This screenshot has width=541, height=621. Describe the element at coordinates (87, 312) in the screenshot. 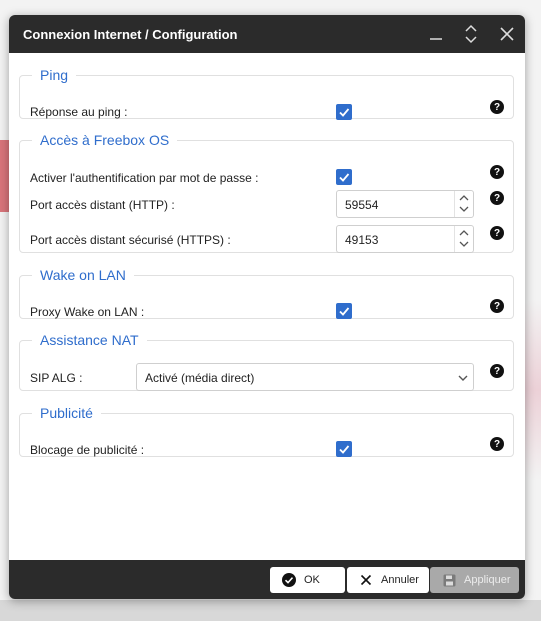

I see `proxy-wol-label: Proxy Wake on LAN :` at that location.